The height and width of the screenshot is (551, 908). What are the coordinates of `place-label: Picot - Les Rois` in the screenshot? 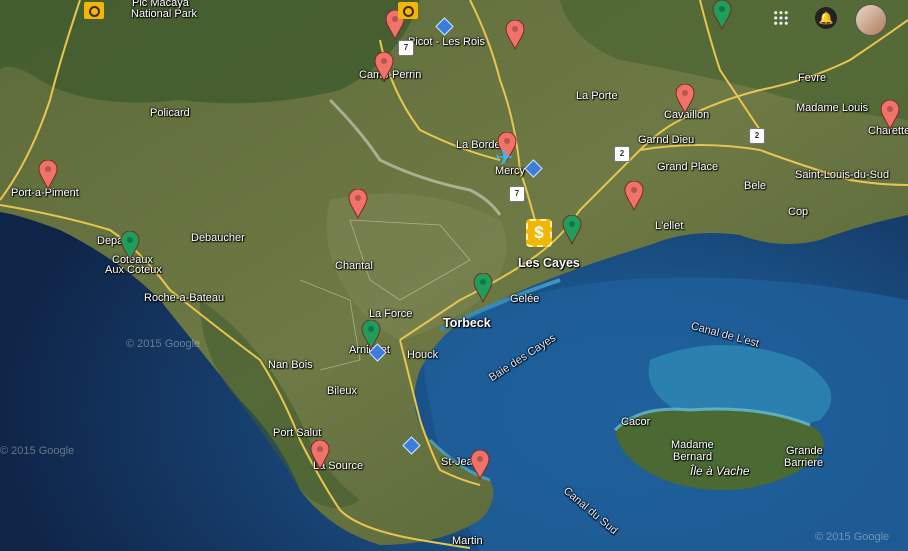 It's located at (447, 42).